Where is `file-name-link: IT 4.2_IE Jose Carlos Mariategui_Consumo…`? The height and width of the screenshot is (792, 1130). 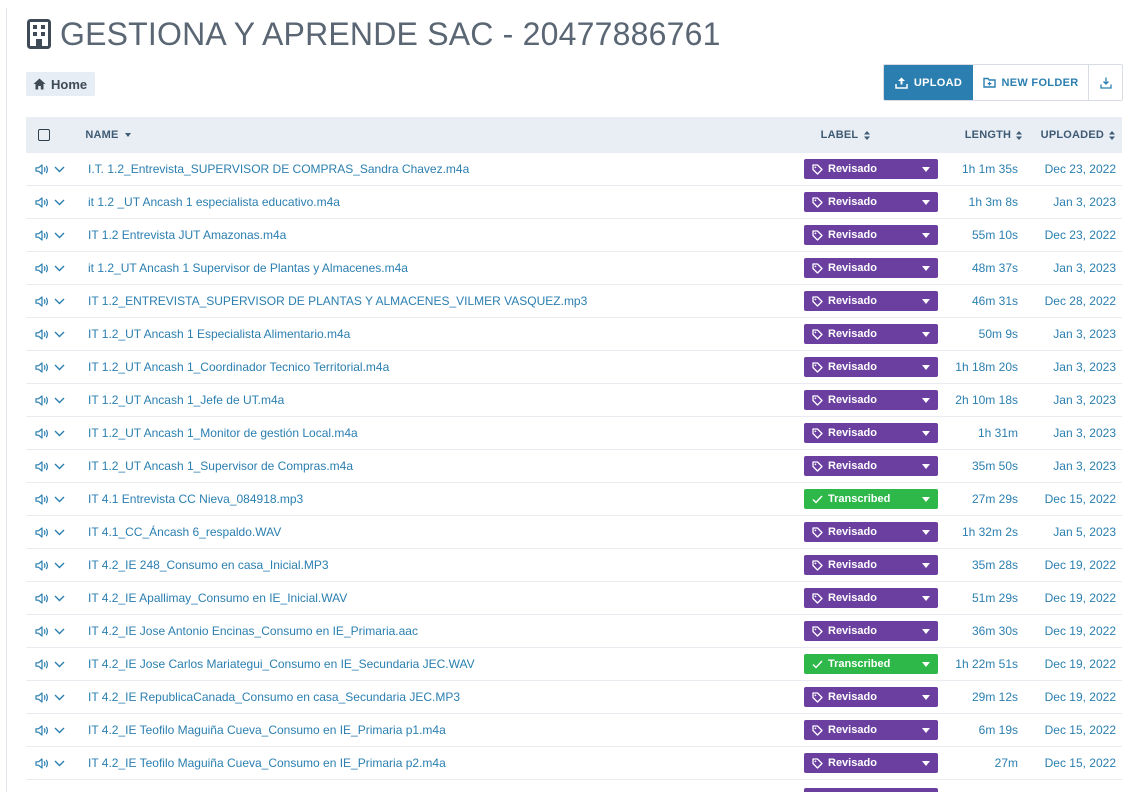 file-name-link: IT 4.2_IE Jose Carlos Mariategui_Consumo… is located at coordinates (281, 664).